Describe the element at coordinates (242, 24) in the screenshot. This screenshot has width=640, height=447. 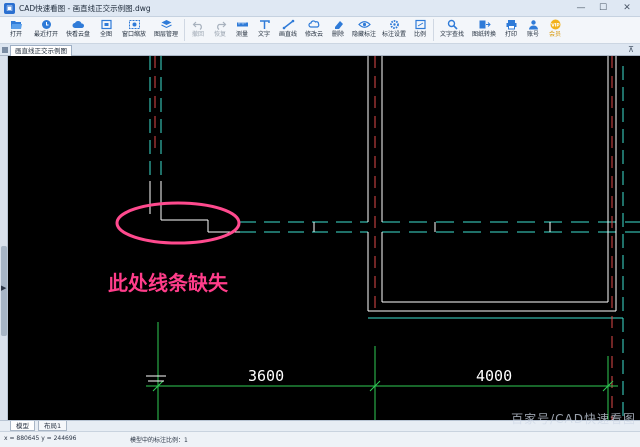
I see `ruler-icon` at that location.